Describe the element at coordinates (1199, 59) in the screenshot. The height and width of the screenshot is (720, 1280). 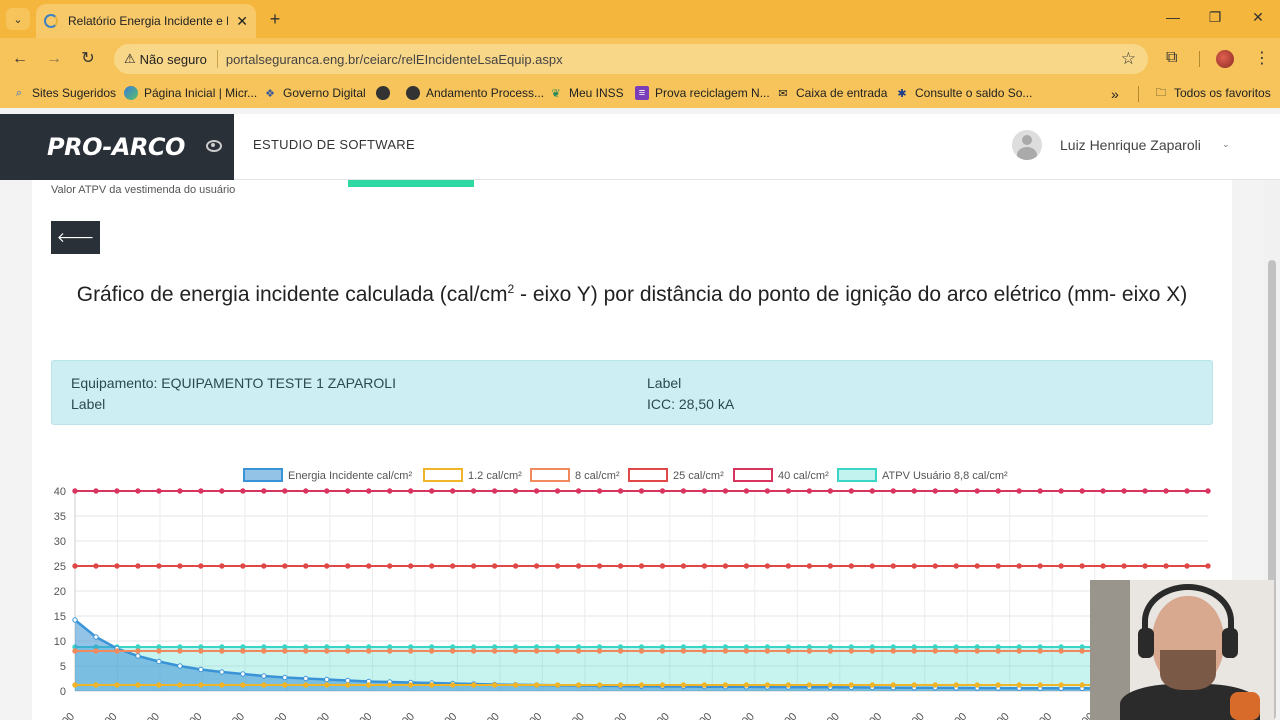
I see `toolbar-divider` at that location.